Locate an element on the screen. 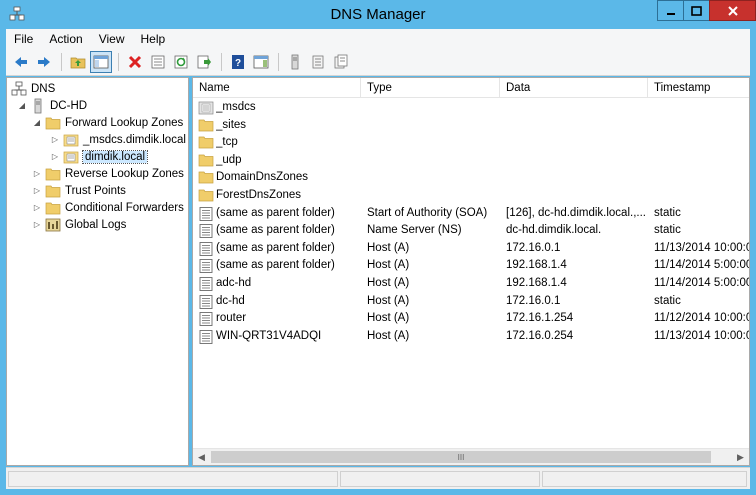 The height and width of the screenshot is (495, 756). column-header-data: Data is located at coordinates (574, 88).